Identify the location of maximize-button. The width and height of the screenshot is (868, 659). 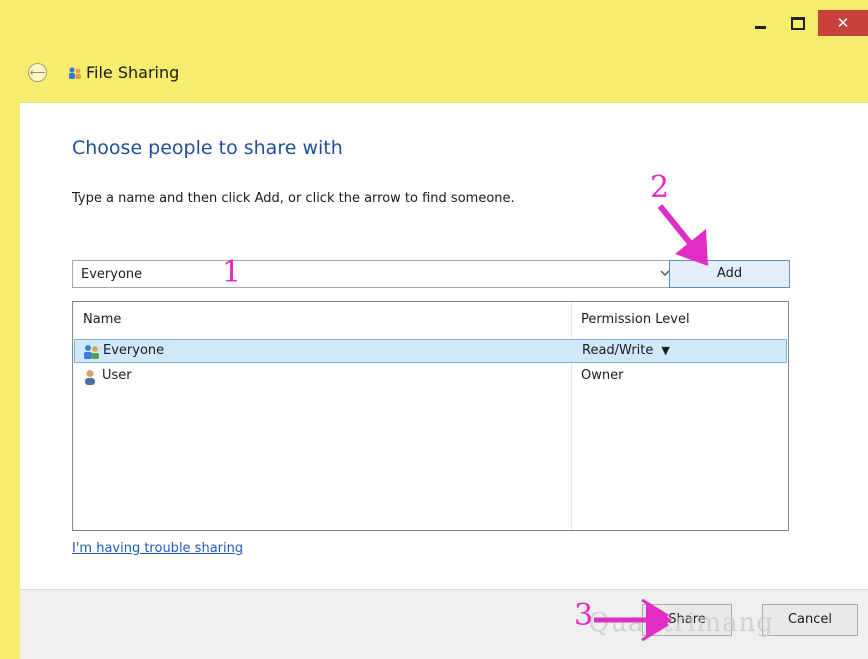
(798, 23).